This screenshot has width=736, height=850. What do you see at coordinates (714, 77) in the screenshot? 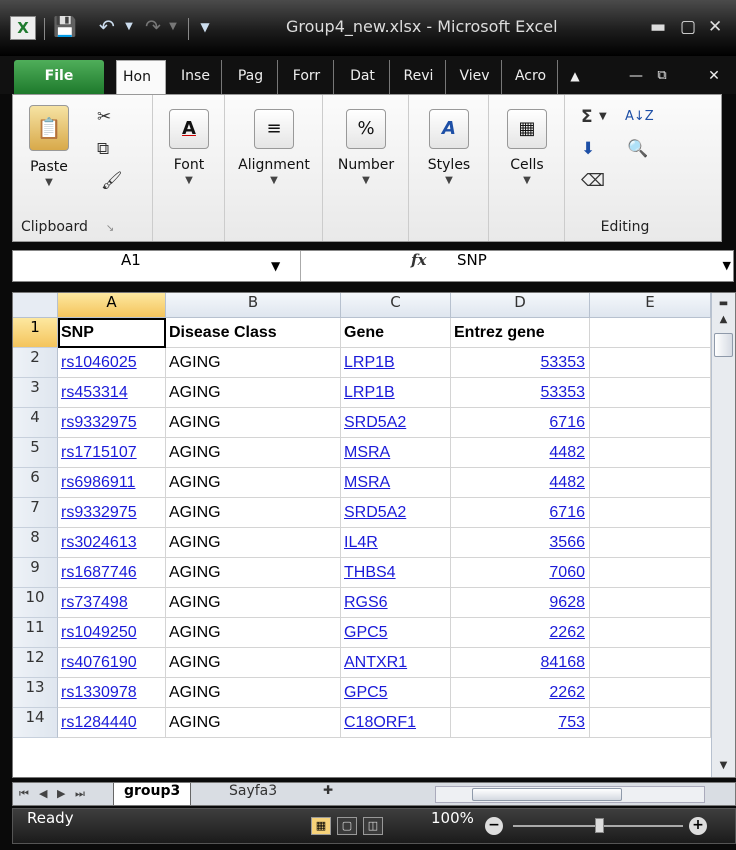
I see `doc-close-button: ✕` at bounding box center [714, 77].